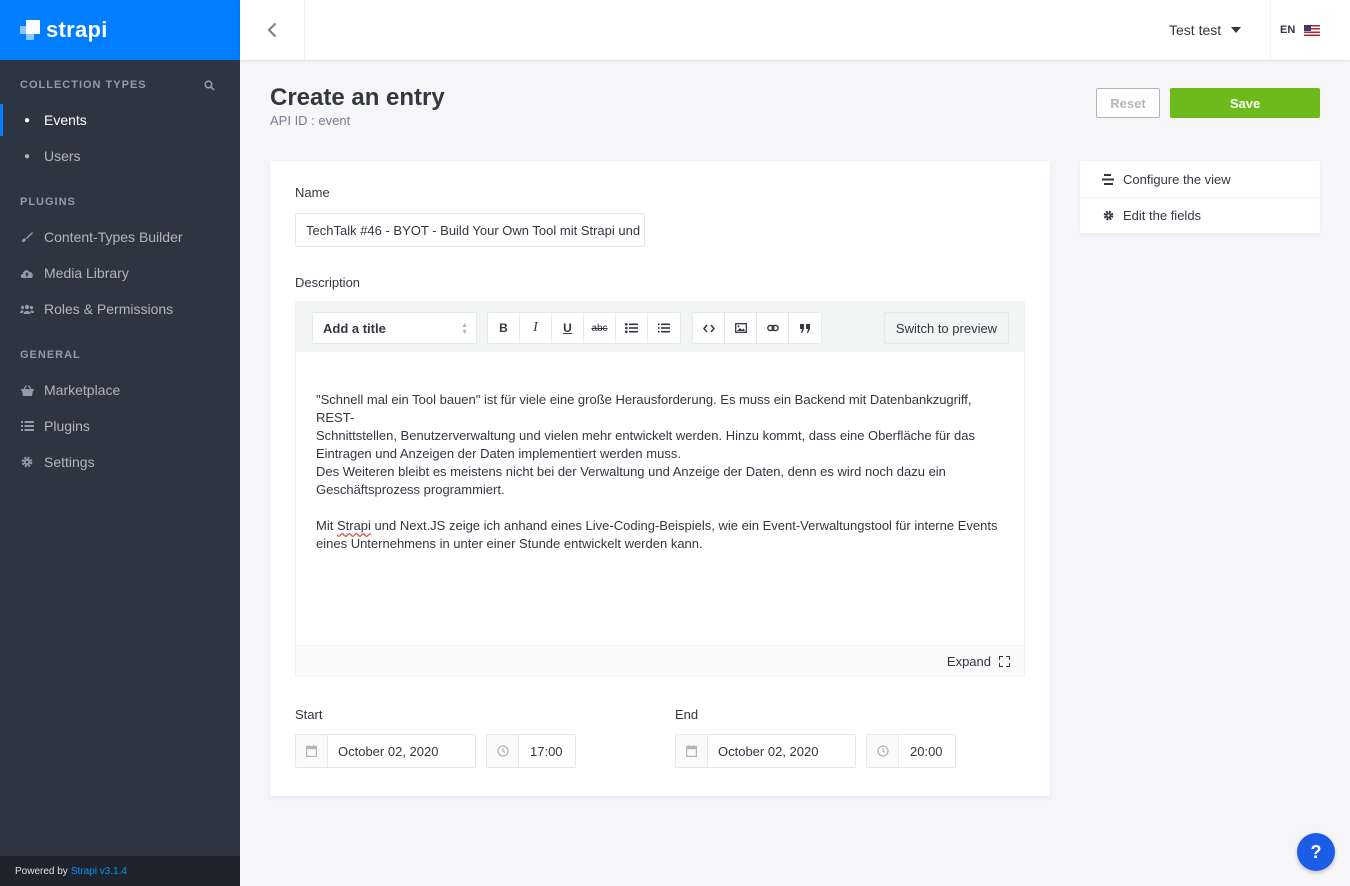 This screenshot has height=886, width=1350. I want to click on start-label: Start, so click(309, 714).